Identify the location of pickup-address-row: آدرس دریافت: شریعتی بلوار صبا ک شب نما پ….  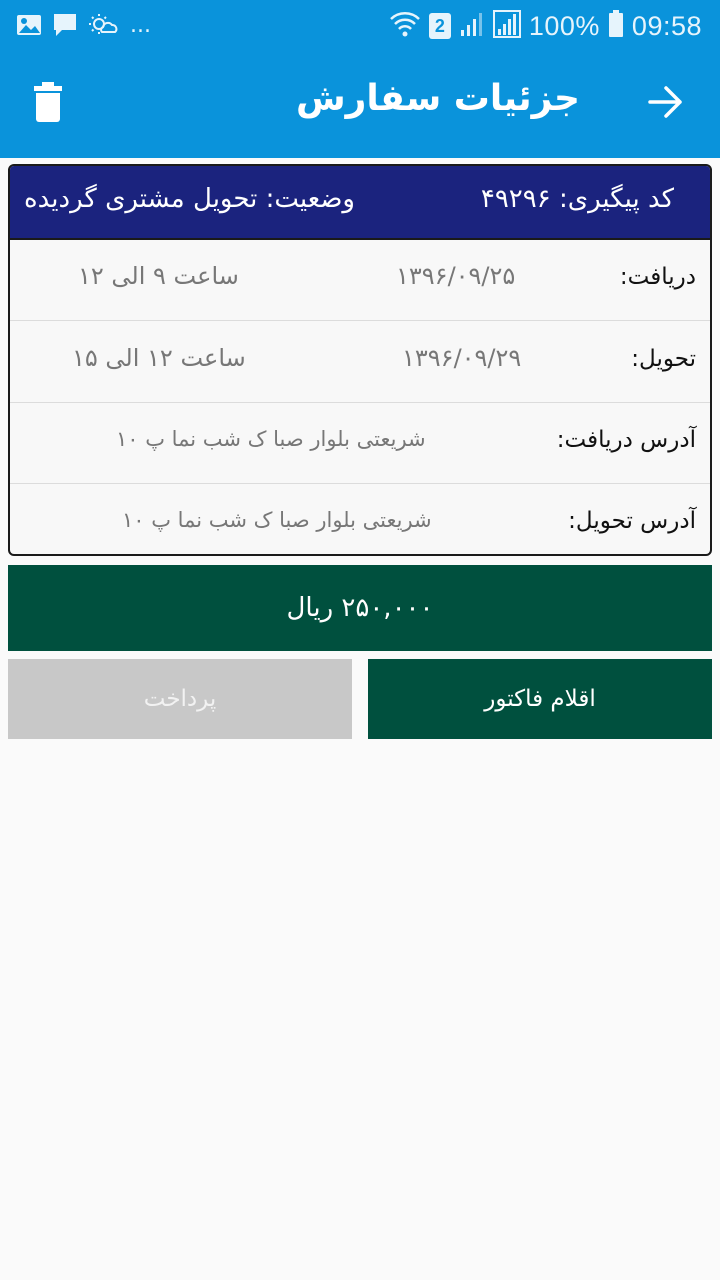
(360, 443).